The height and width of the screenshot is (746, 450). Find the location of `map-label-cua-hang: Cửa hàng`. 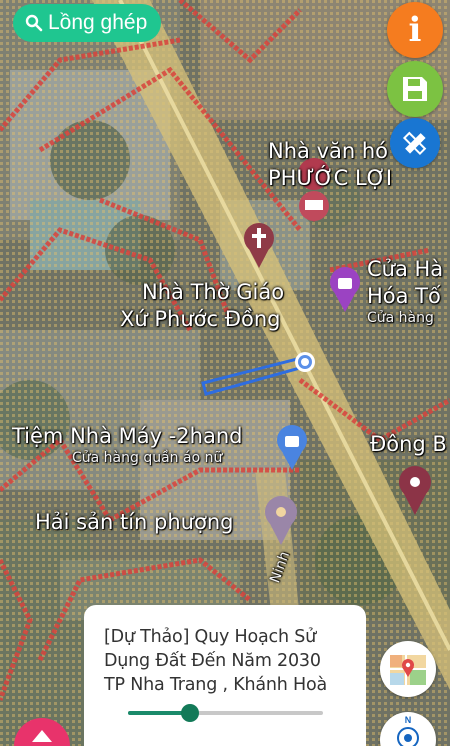

map-label-cua-hang: Cửa hàng is located at coordinates (400, 318).